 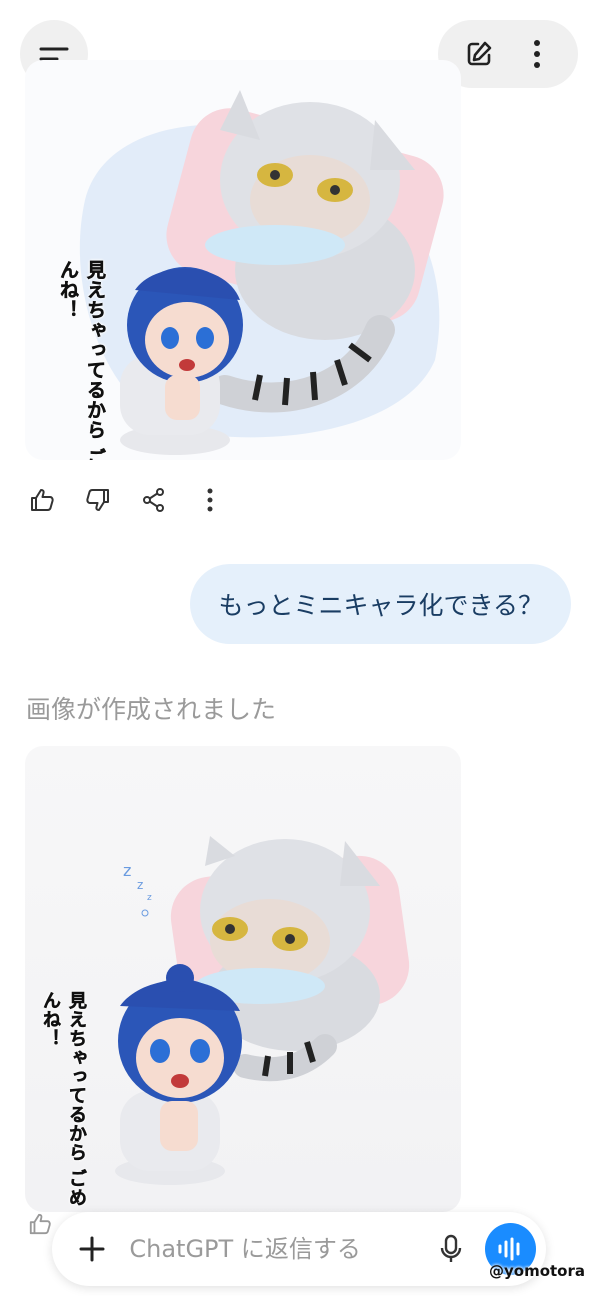 I want to click on new-chat-button, so click(x=479, y=54).